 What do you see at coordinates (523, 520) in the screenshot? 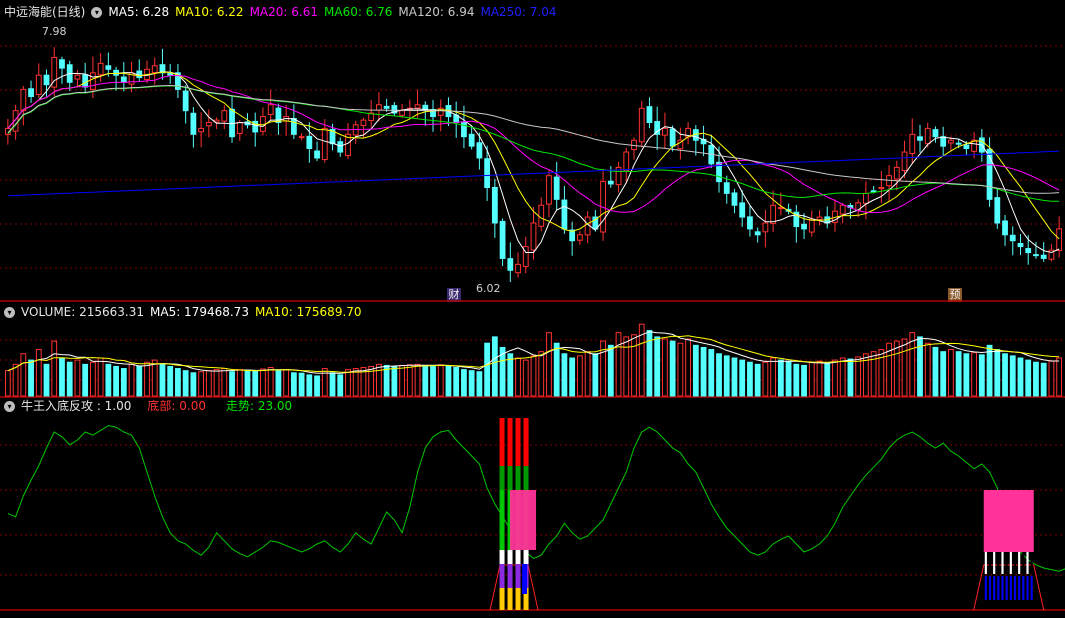
I see `signal-pink-block` at bounding box center [523, 520].